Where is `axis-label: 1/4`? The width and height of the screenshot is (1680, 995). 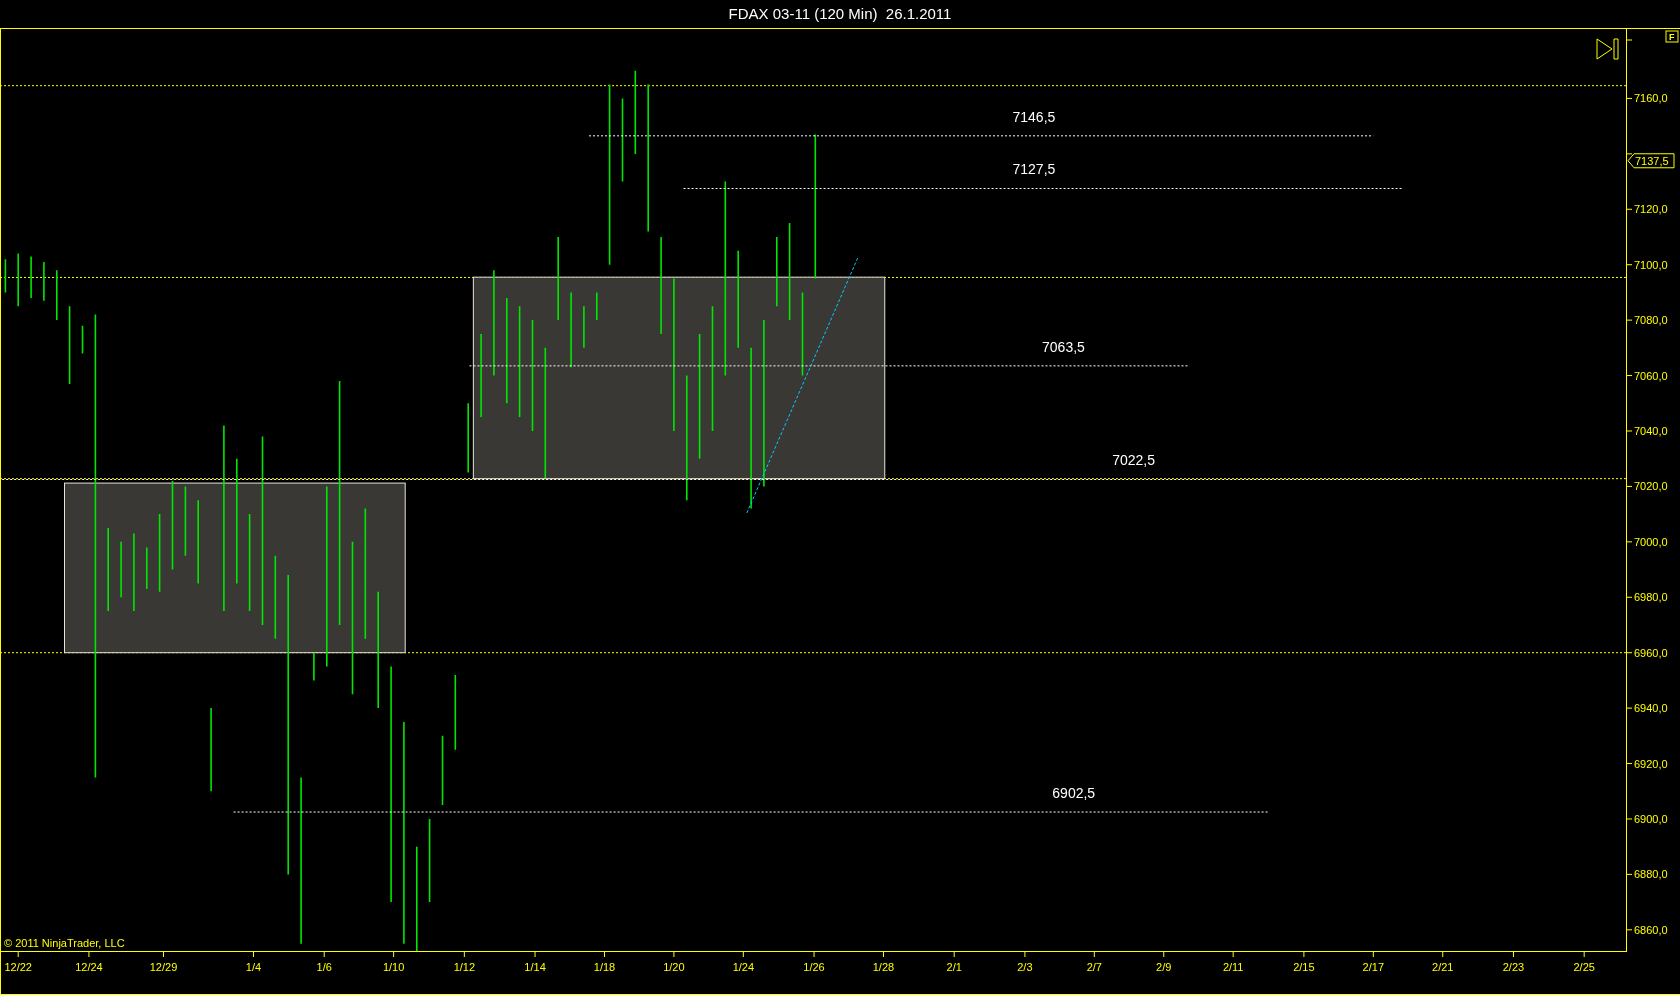 axis-label: 1/4 is located at coordinates (253, 967).